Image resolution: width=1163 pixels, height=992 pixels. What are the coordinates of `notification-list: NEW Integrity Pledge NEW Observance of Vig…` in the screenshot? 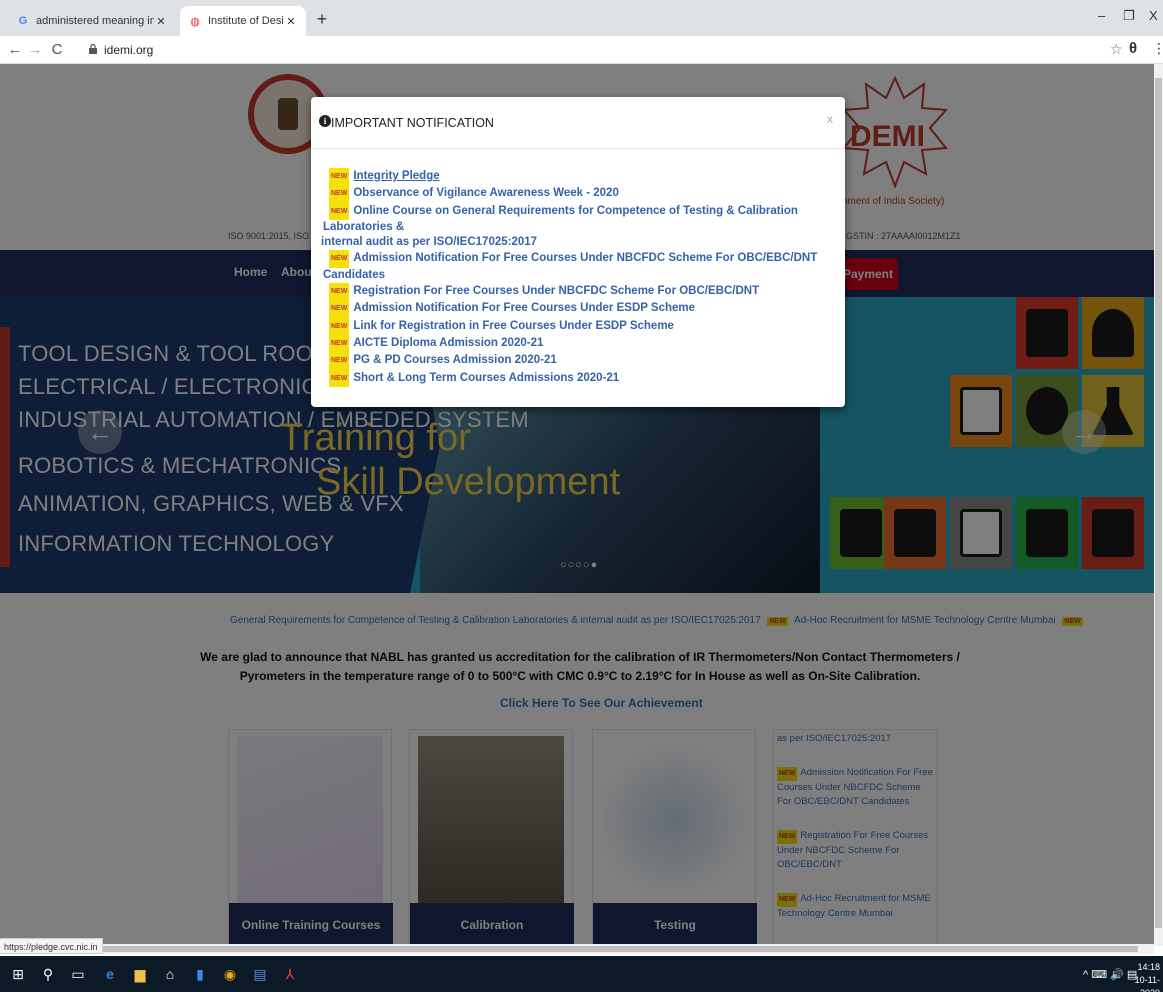 It's located at (577, 277).